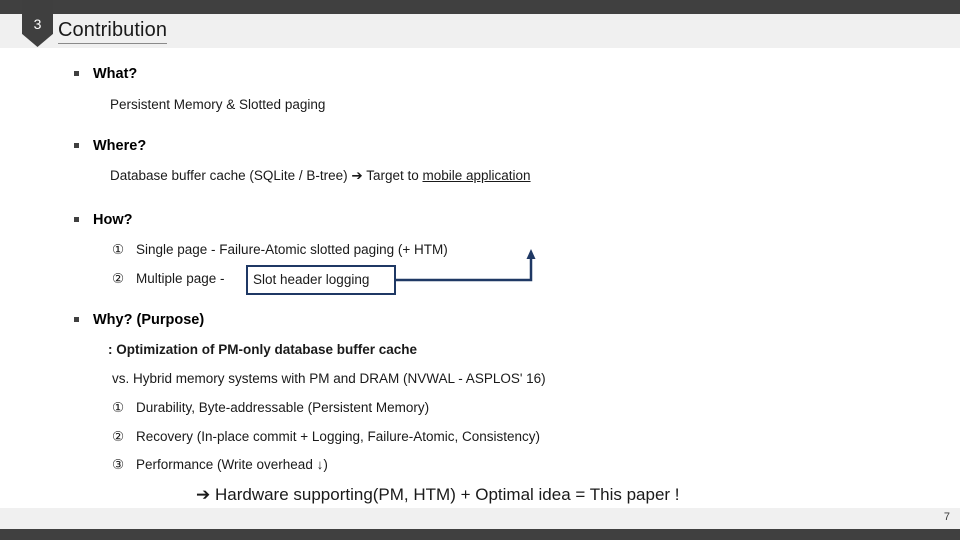 Image resolution: width=960 pixels, height=540 pixels. I want to click on page-number: 7, so click(946, 517).